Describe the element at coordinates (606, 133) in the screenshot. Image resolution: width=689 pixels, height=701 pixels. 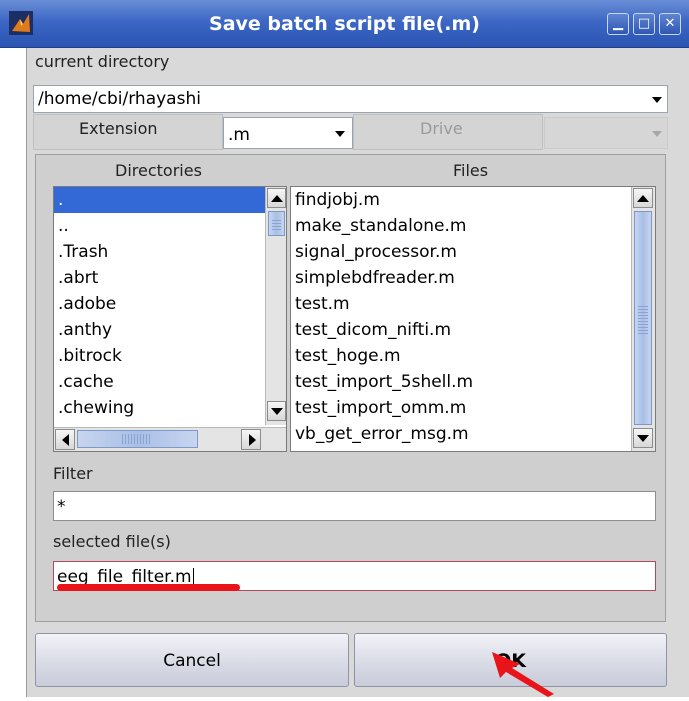
I see `drive-dropdown` at that location.